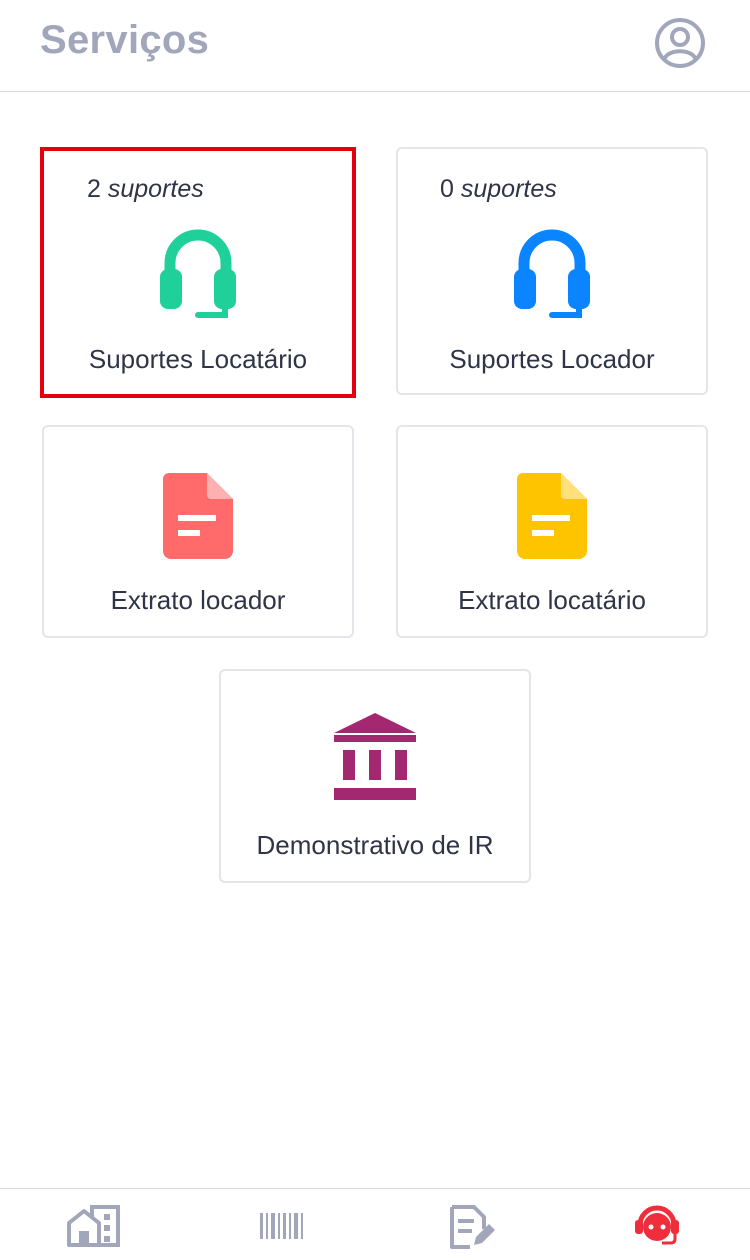 This screenshot has height=1260, width=750. What do you see at coordinates (375, 756) in the screenshot?
I see `bank-icon` at bounding box center [375, 756].